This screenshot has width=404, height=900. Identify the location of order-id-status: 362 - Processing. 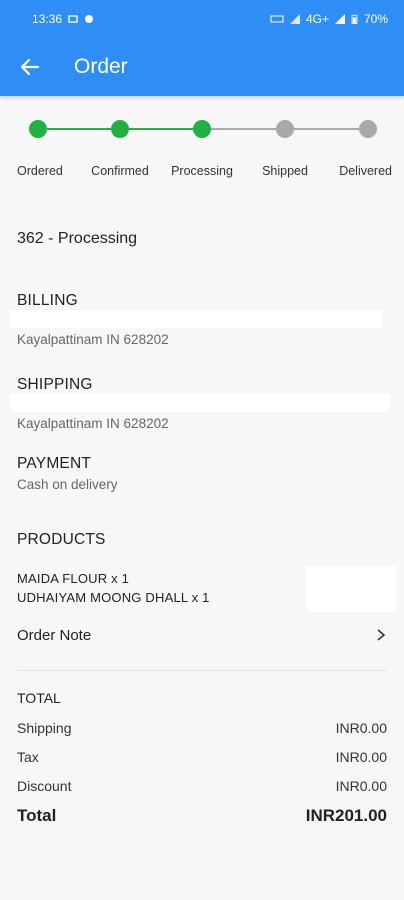
(77, 238).